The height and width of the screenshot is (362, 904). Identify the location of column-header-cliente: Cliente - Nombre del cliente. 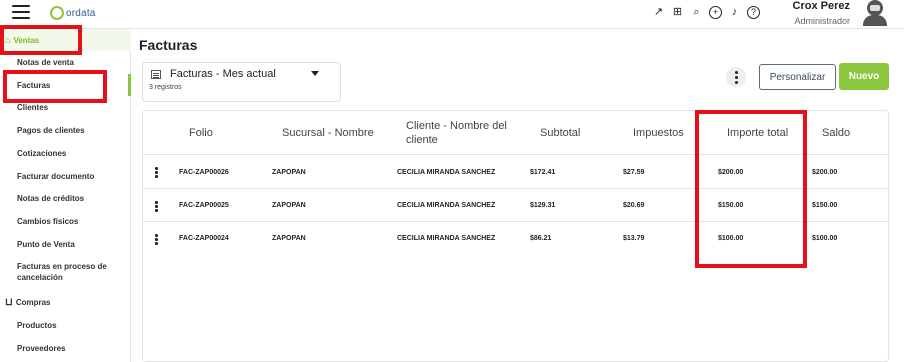
(461, 132).